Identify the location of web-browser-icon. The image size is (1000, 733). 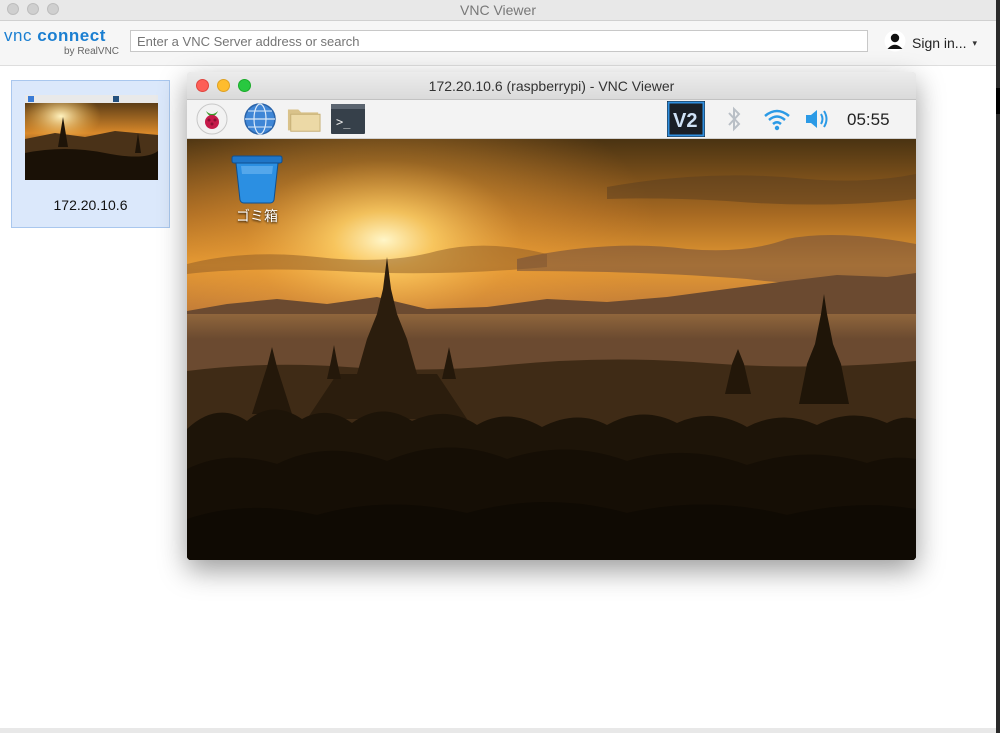
(260, 119).